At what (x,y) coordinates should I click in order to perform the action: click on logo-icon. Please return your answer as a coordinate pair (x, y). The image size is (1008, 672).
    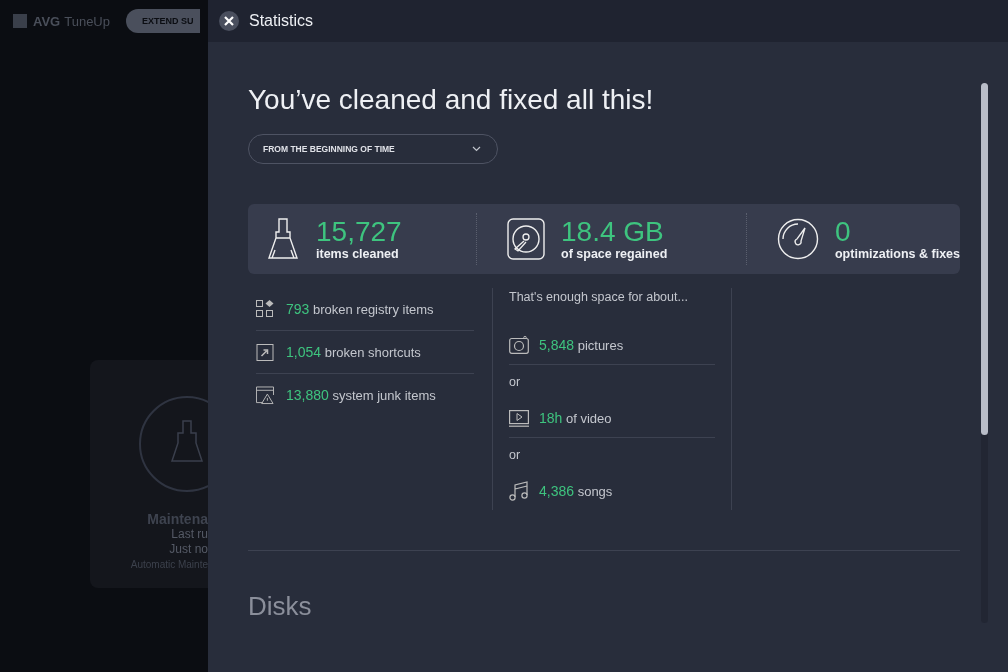
    Looking at the image, I should click on (20, 21).